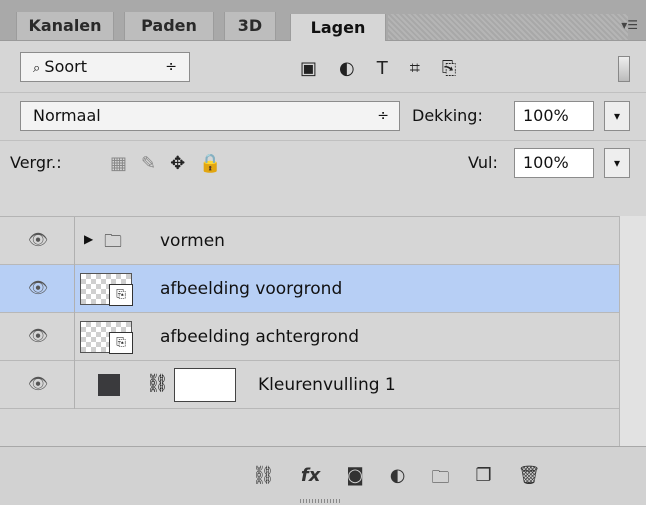 This screenshot has width=646, height=505. Describe the element at coordinates (259, 337) in the screenshot. I see `layer-name: afbeelding achtergrond` at that location.